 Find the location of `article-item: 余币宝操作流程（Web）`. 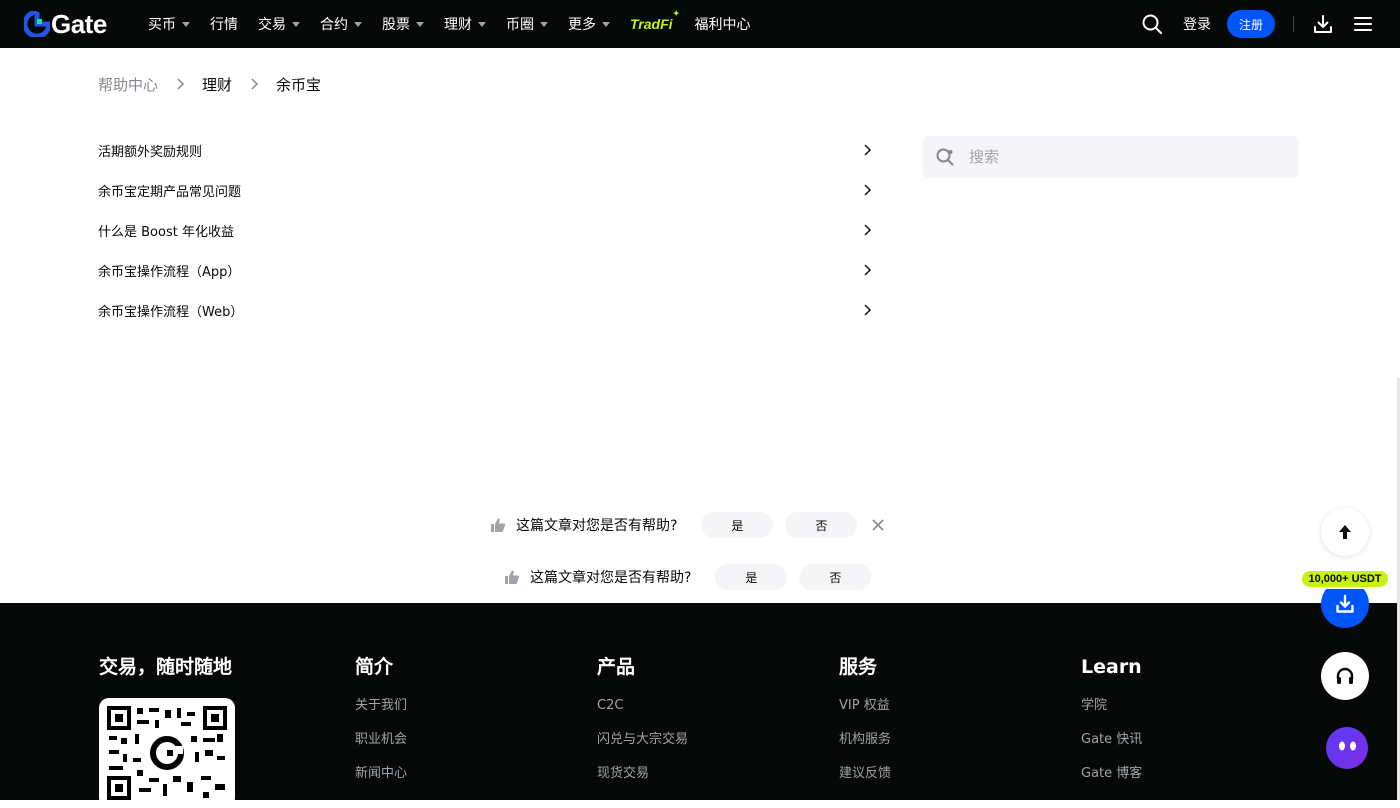

article-item: 余币宝操作流程（Web） is located at coordinates (488, 310).